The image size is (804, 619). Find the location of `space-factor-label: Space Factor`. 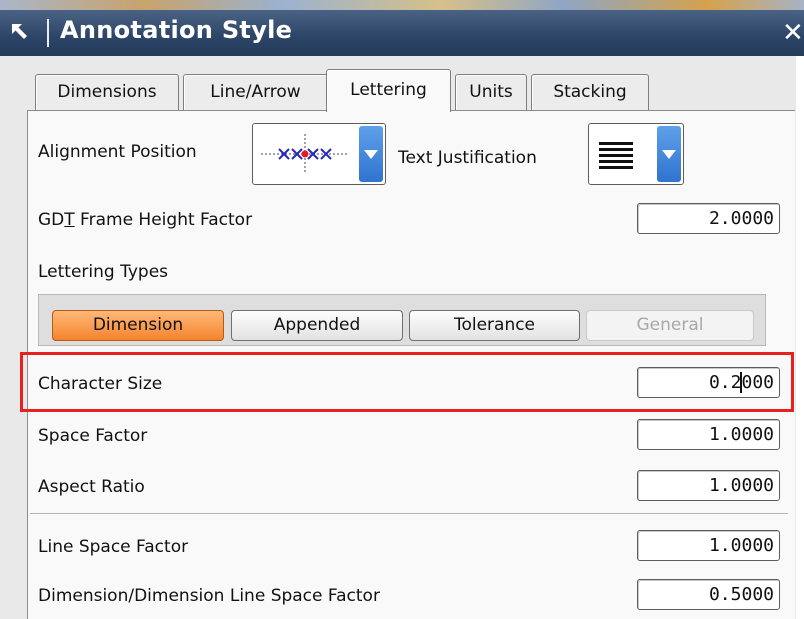

space-factor-label: Space Factor is located at coordinates (93, 436).